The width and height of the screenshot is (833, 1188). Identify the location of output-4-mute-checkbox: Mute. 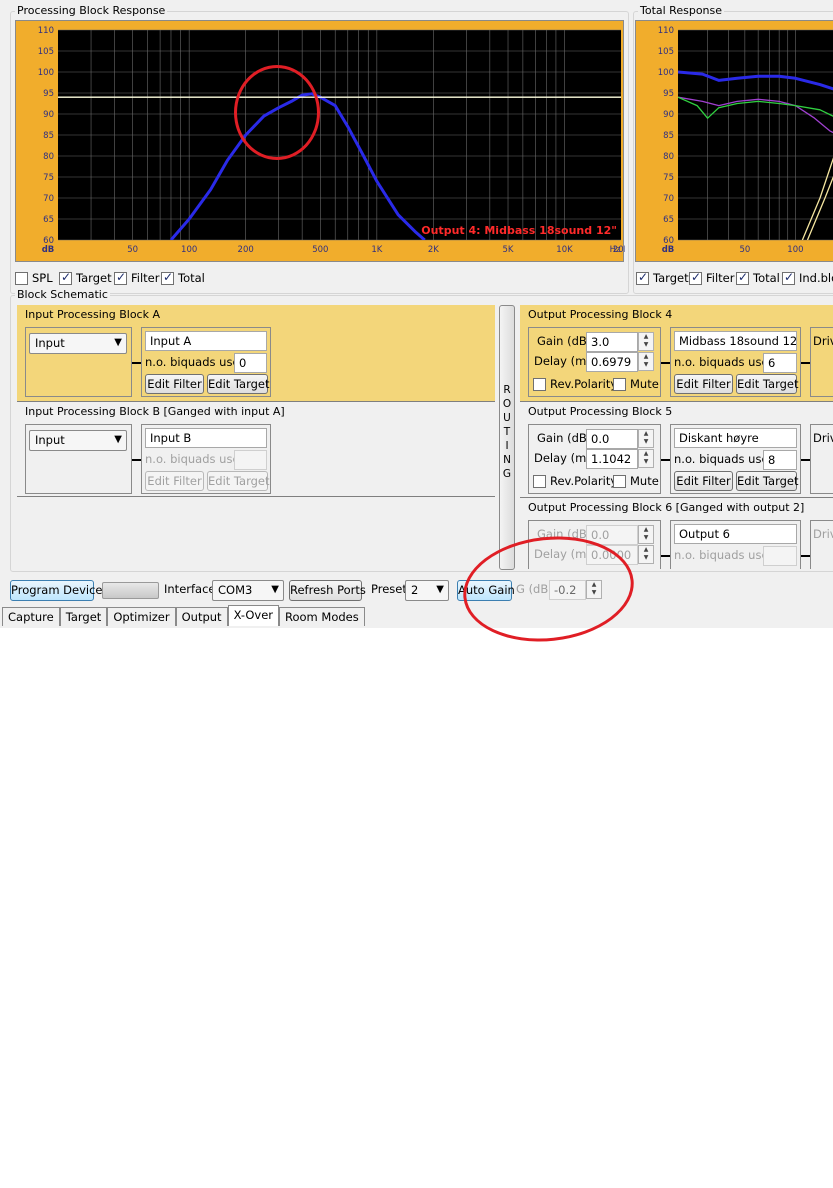
(636, 384).